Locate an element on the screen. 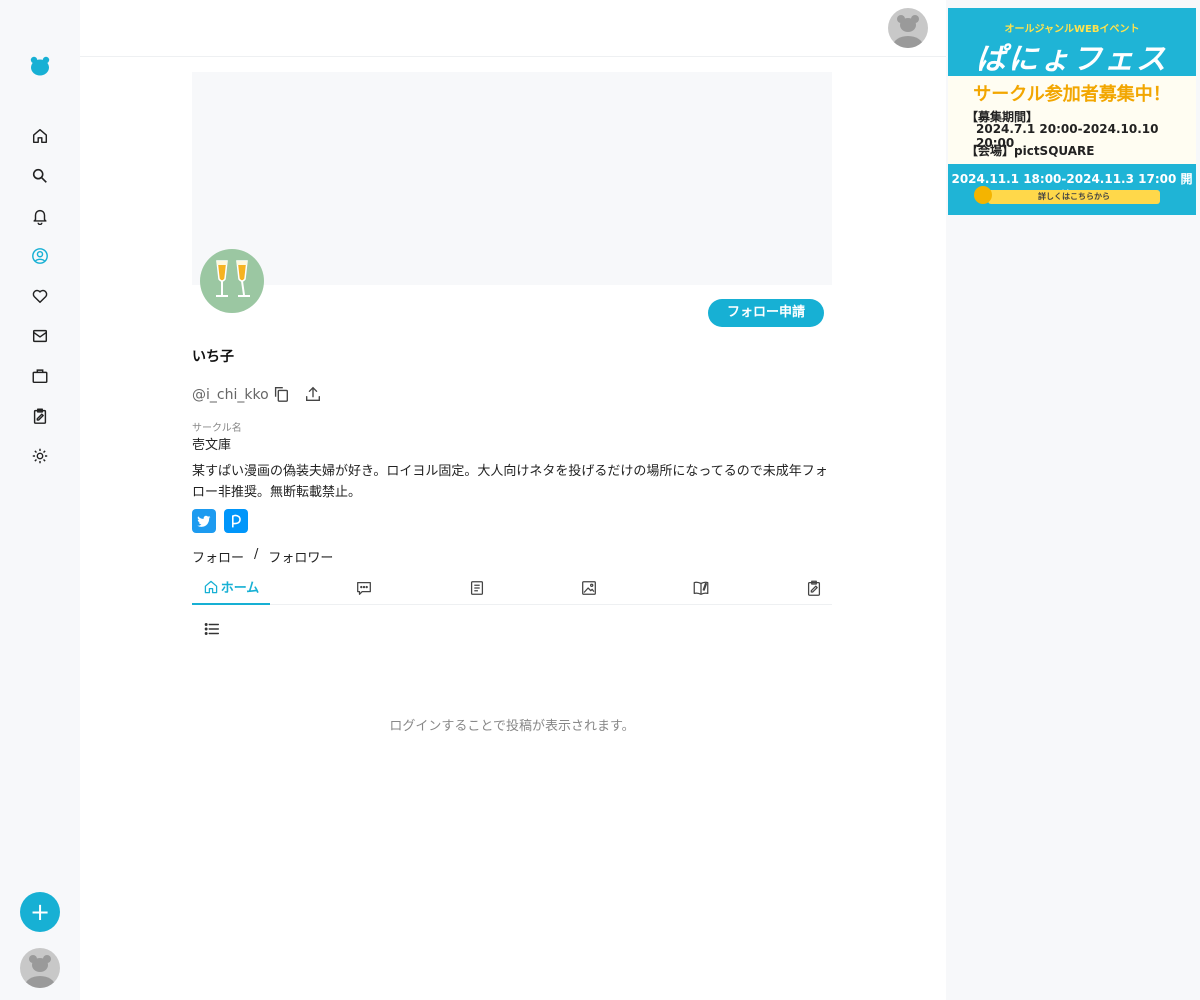 Image resolution: width=1200 pixels, height=1000 pixels. cover-image is located at coordinates (512, 178).